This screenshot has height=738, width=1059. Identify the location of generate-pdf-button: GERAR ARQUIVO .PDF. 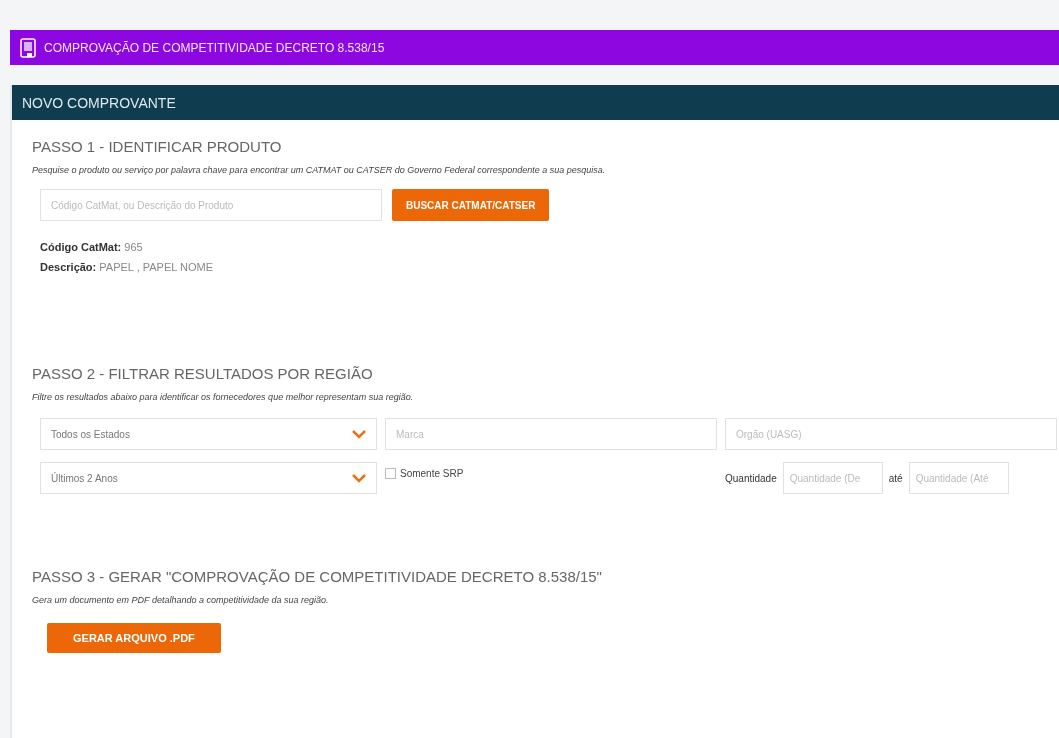
(134, 638).